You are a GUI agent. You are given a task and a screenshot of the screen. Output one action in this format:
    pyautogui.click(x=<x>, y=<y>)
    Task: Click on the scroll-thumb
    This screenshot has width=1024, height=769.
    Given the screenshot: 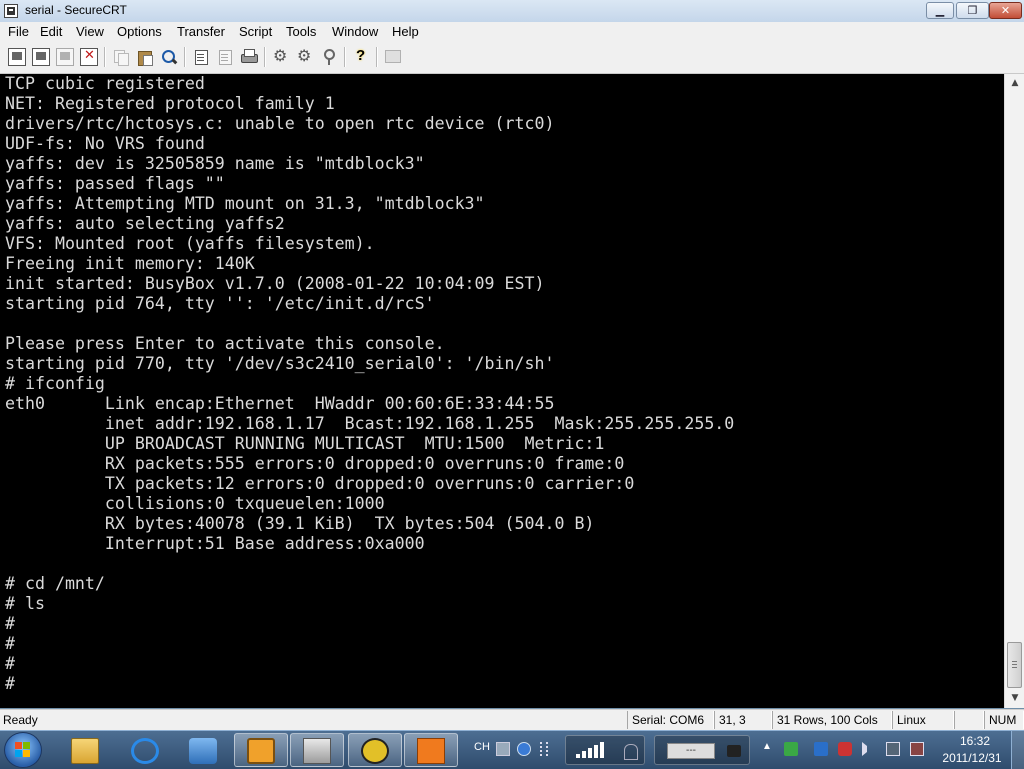 What is the action you would take?
    pyautogui.click(x=1014, y=665)
    